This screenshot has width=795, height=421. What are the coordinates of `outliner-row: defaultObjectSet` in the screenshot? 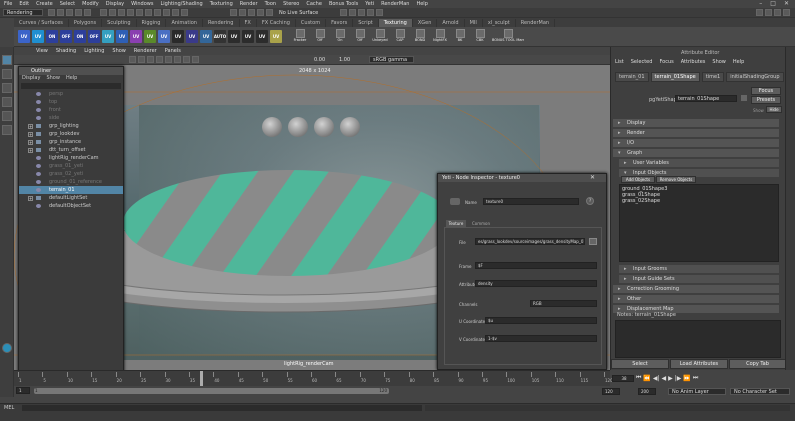 It's located at (71, 206).